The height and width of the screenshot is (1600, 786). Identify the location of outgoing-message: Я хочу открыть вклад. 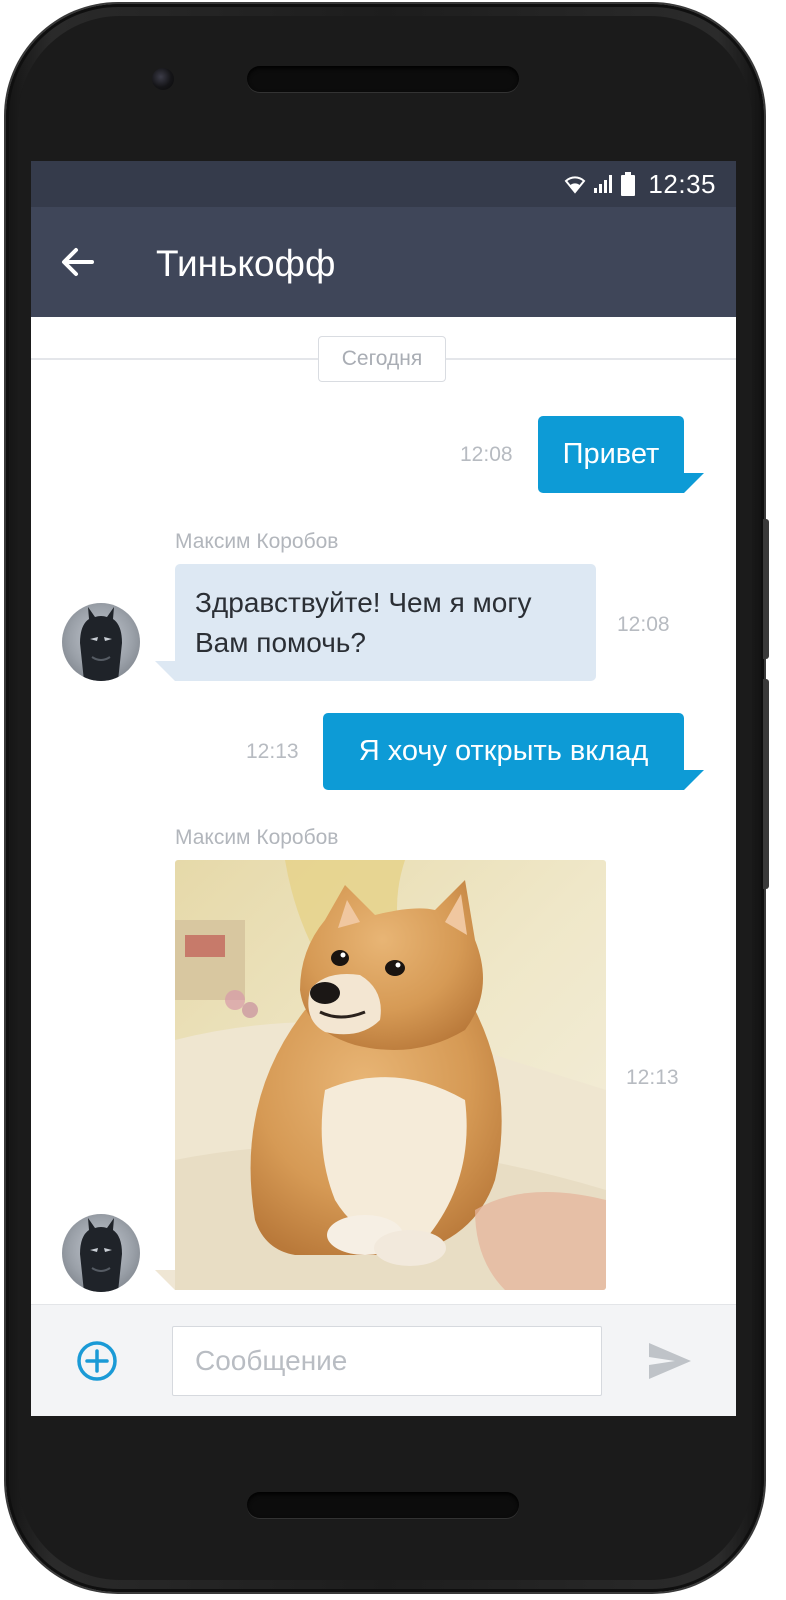
(503, 751).